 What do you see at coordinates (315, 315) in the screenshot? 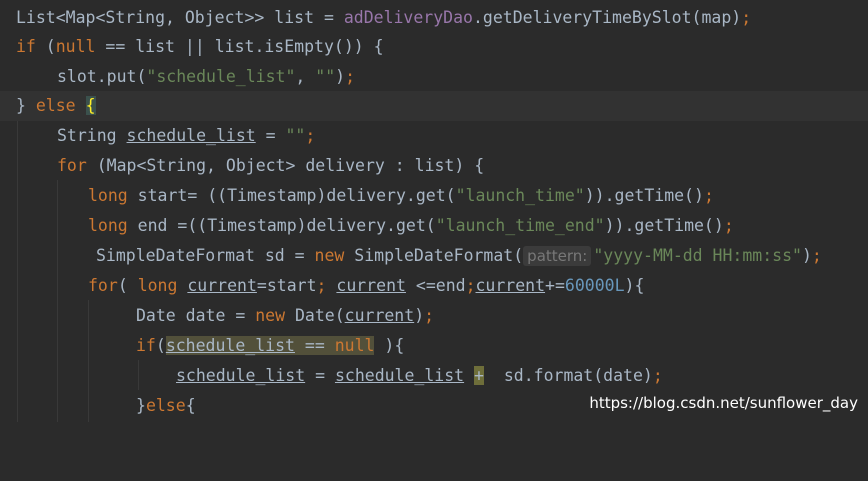
I see `code-token: Date(` at bounding box center [315, 315].